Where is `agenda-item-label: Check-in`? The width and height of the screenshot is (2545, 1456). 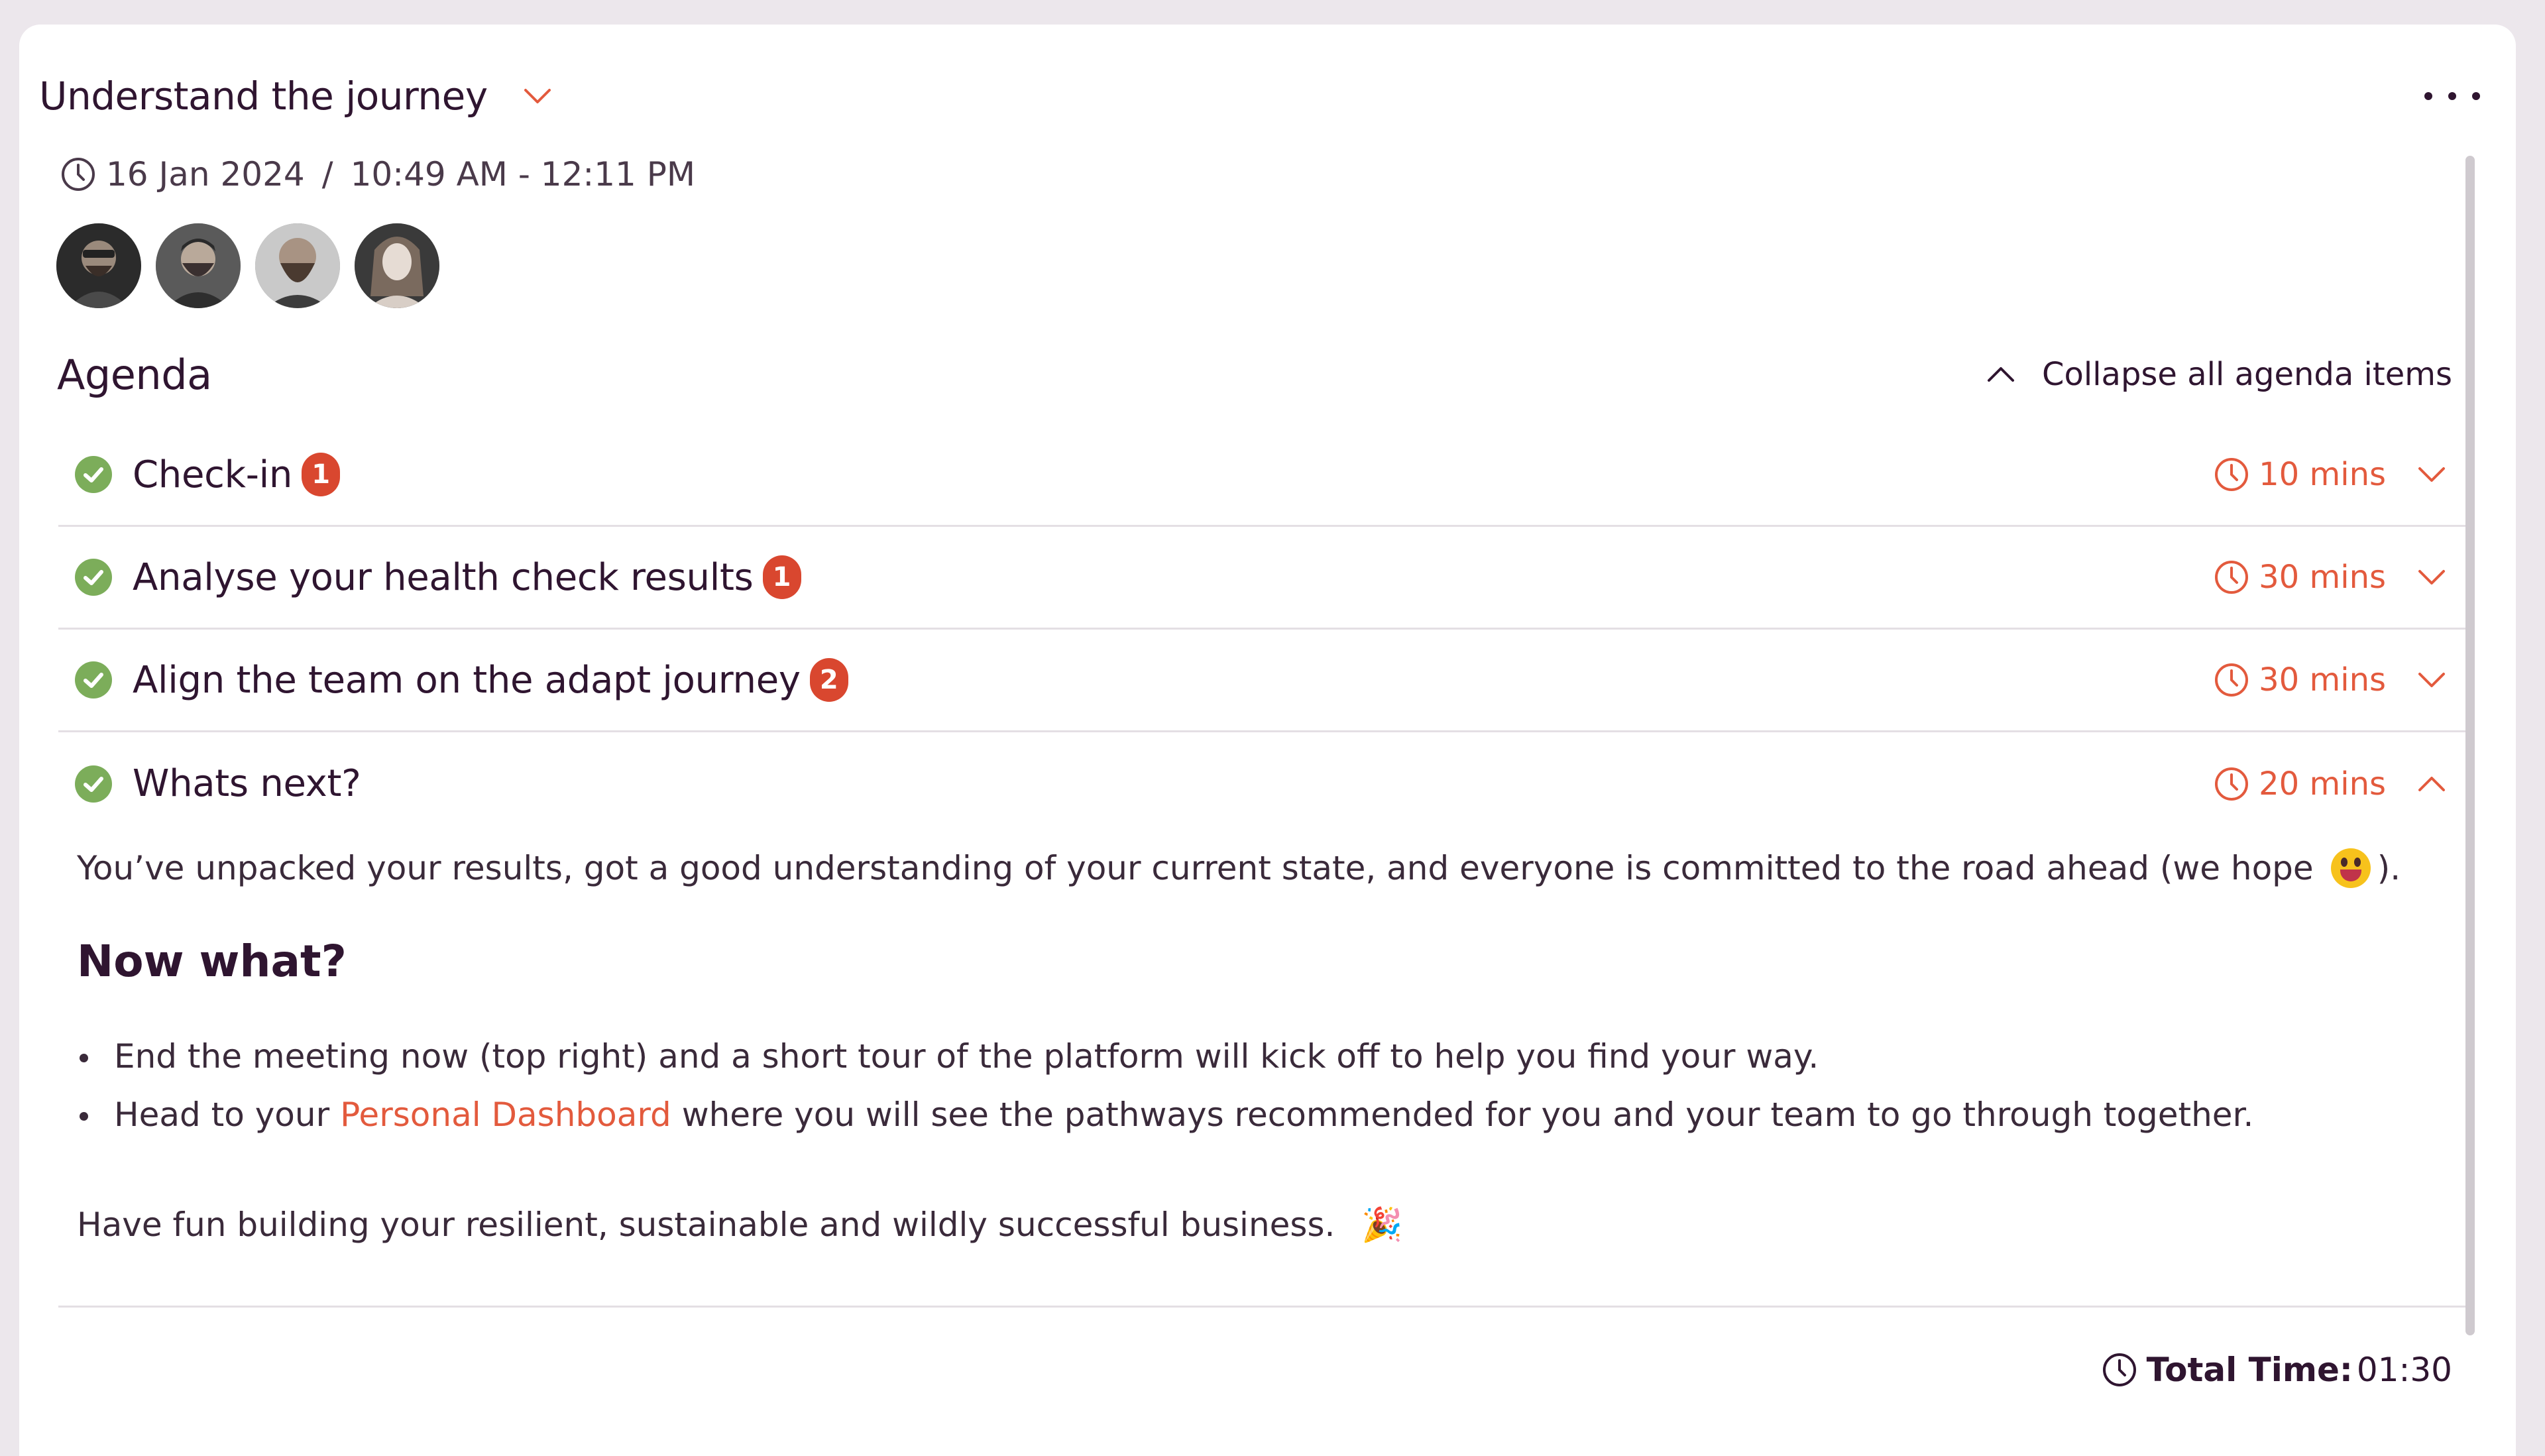 agenda-item-label: Check-in is located at coordinates (213, 474).